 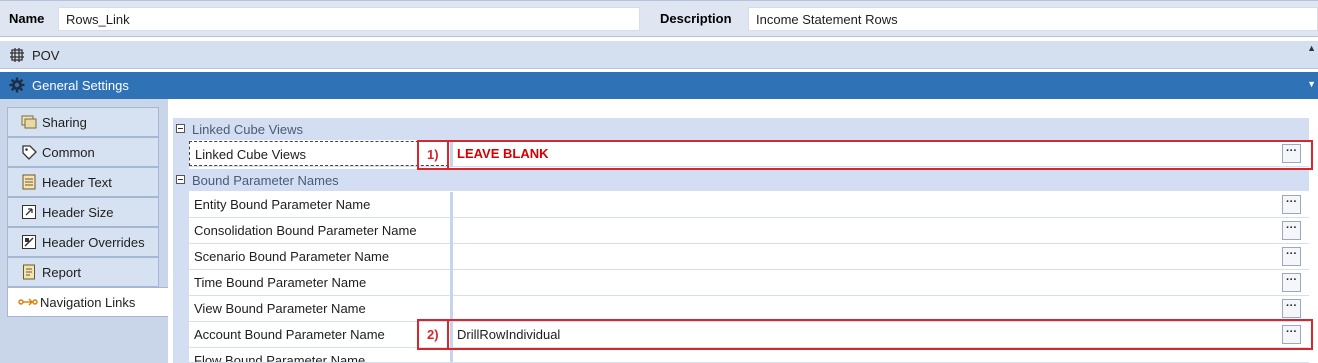 I want to click on tab-label: Header Overrides, so click(x=93, y=242).